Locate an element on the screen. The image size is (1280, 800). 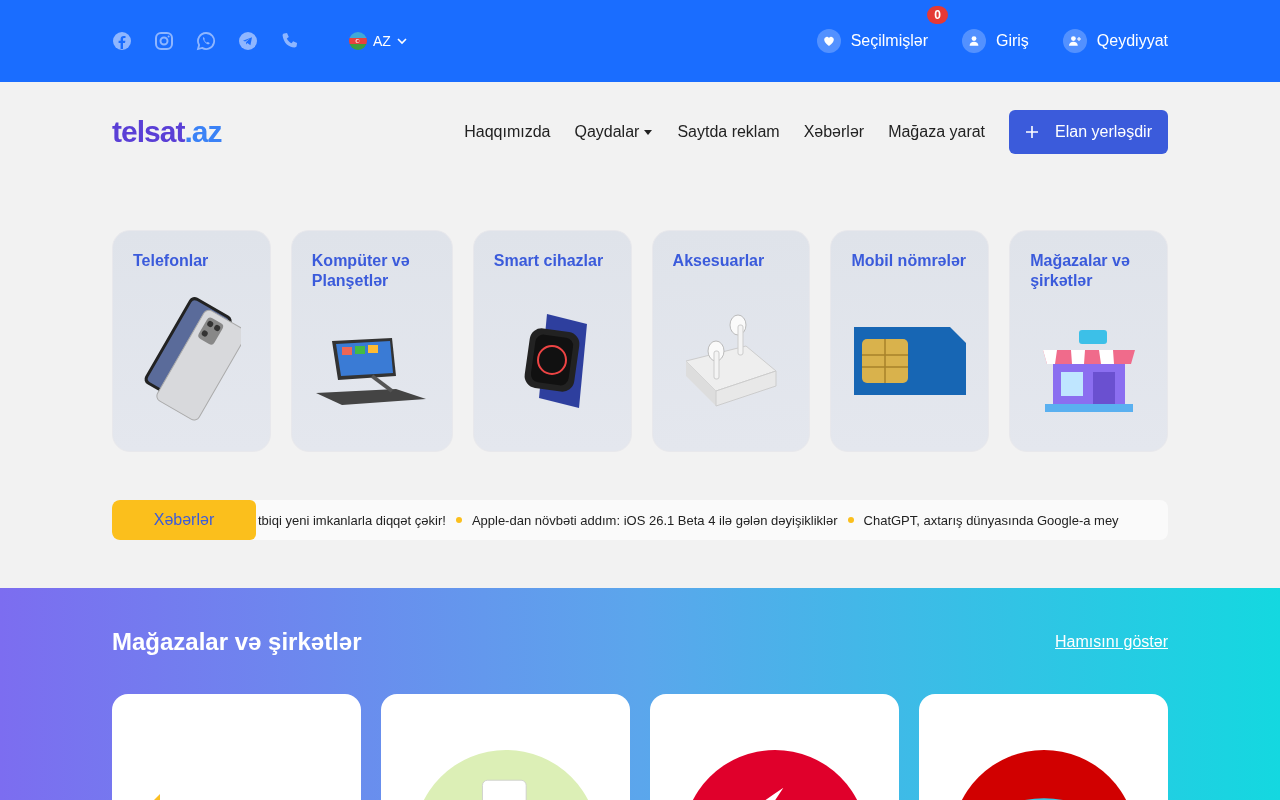
site-logo: telsat.az is located at coordinates (167, 132).